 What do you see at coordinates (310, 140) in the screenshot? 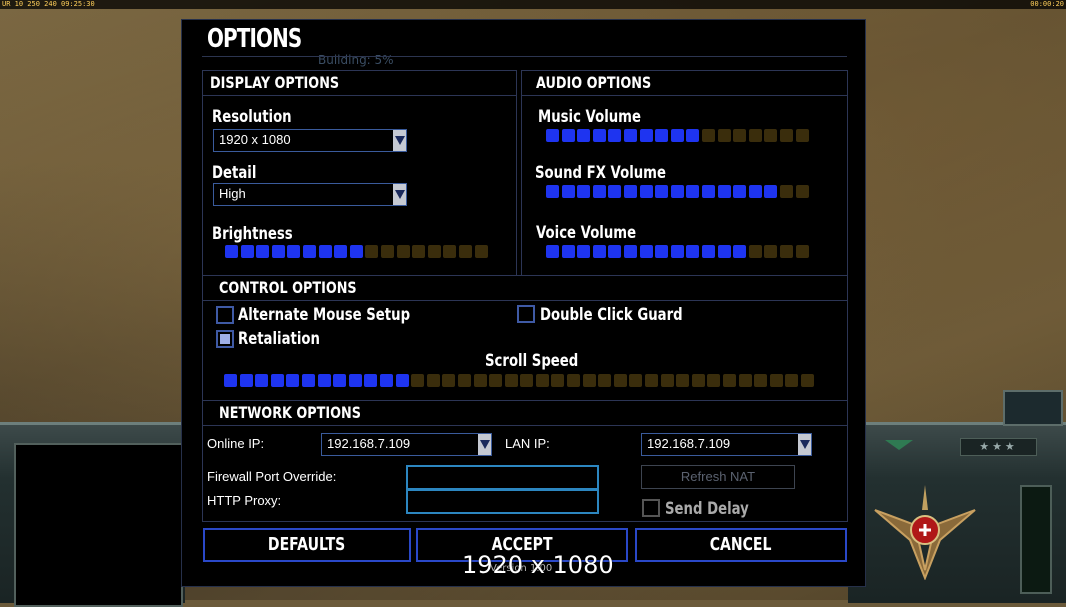
I see `resolution-dropdown: 1920 x 1080` at bounding box center [310, 140].